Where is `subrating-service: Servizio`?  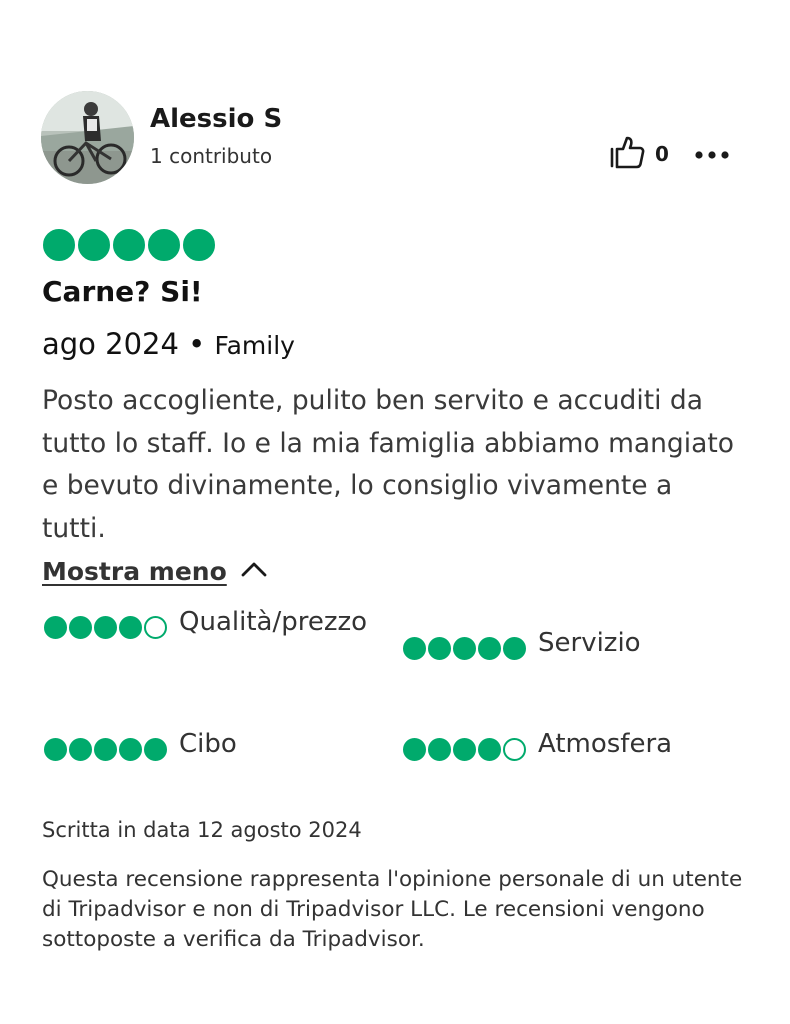 subrating-service: Servizio is located at coordinates (522, 643).